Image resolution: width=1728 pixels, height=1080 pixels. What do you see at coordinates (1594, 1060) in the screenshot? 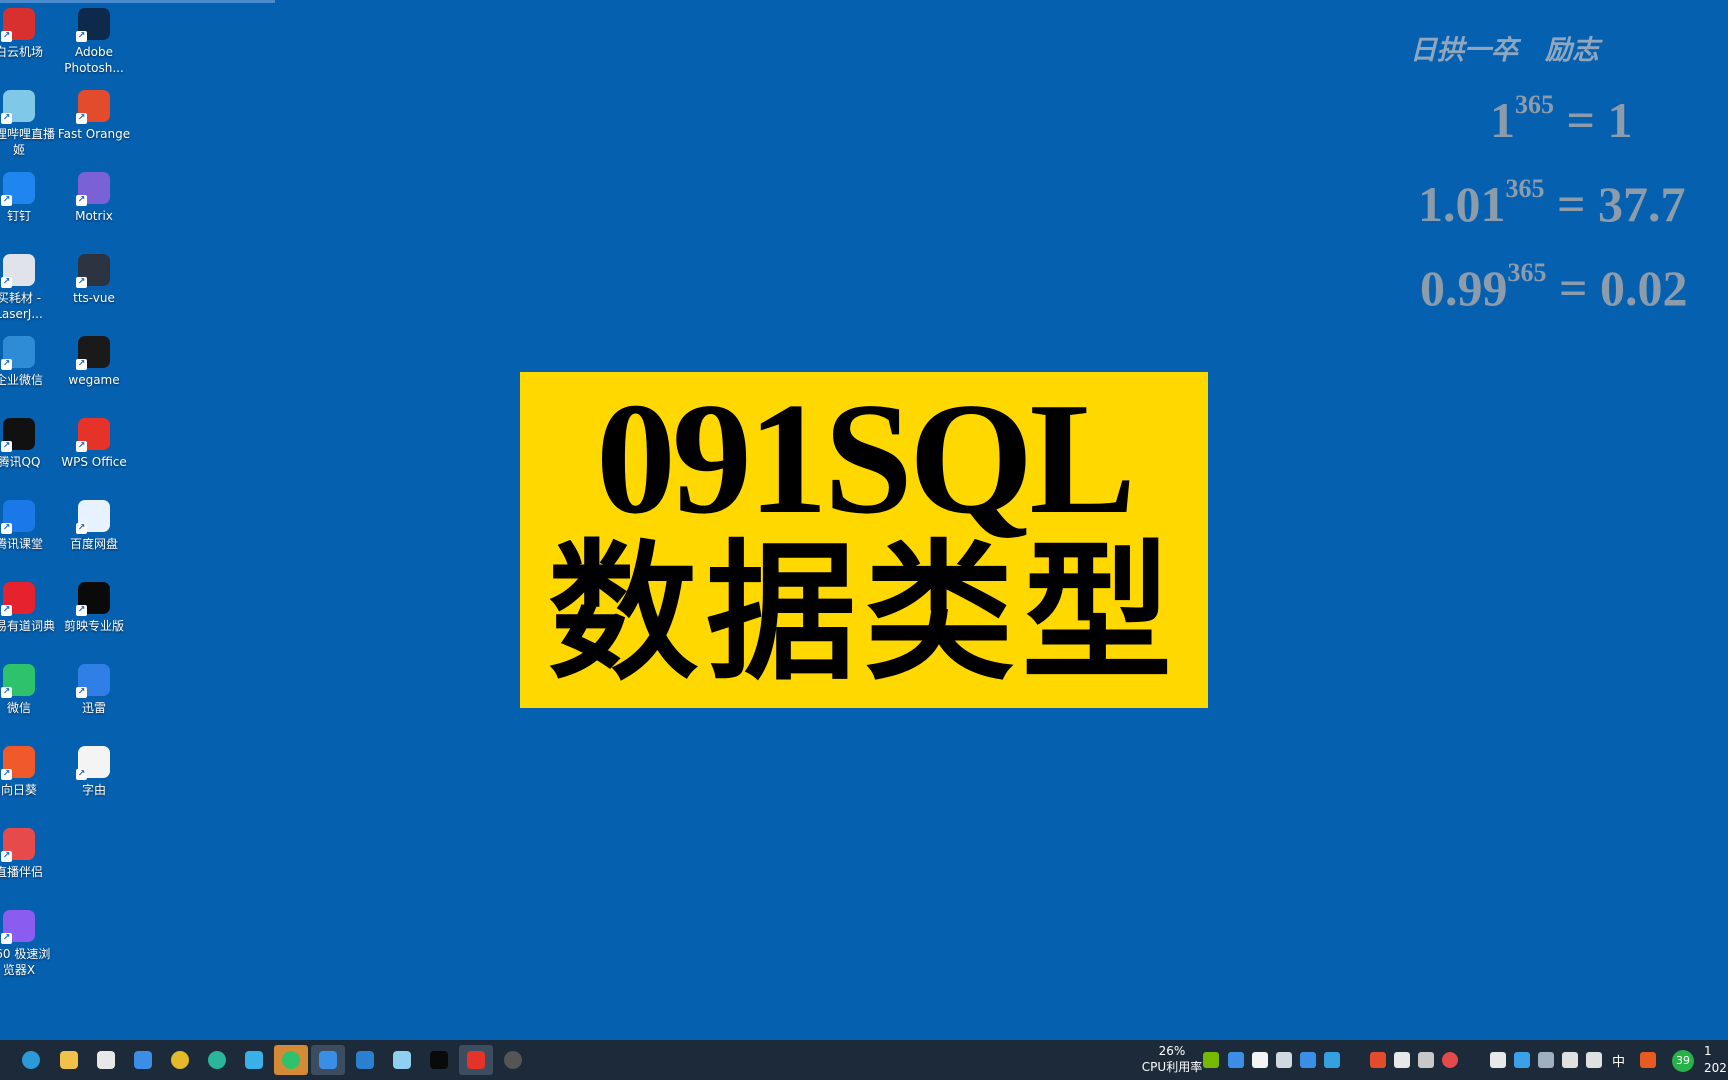
I see `volume-tray-icon` at bounding box center [1594, 1060].